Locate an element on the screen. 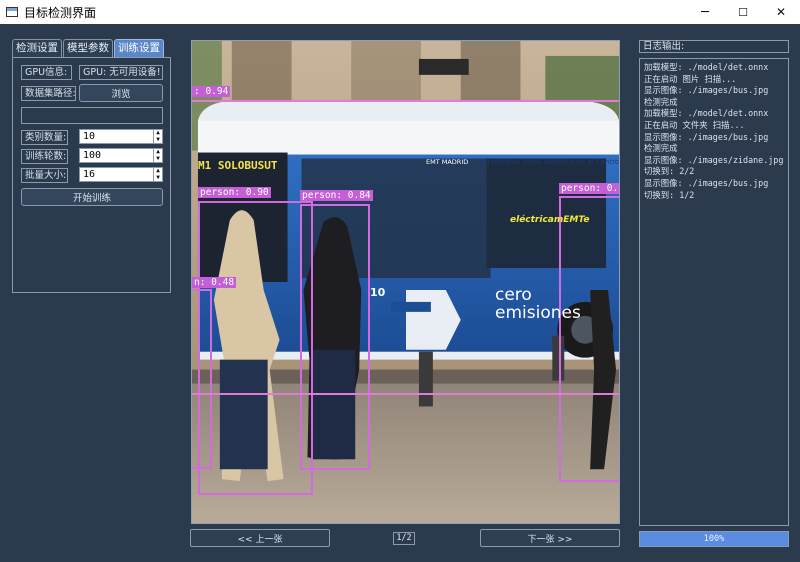 Image resolution: width=800 pixels, height=562 pixels. window-title: 目标检测界面 is located at coordinates (60, 12).